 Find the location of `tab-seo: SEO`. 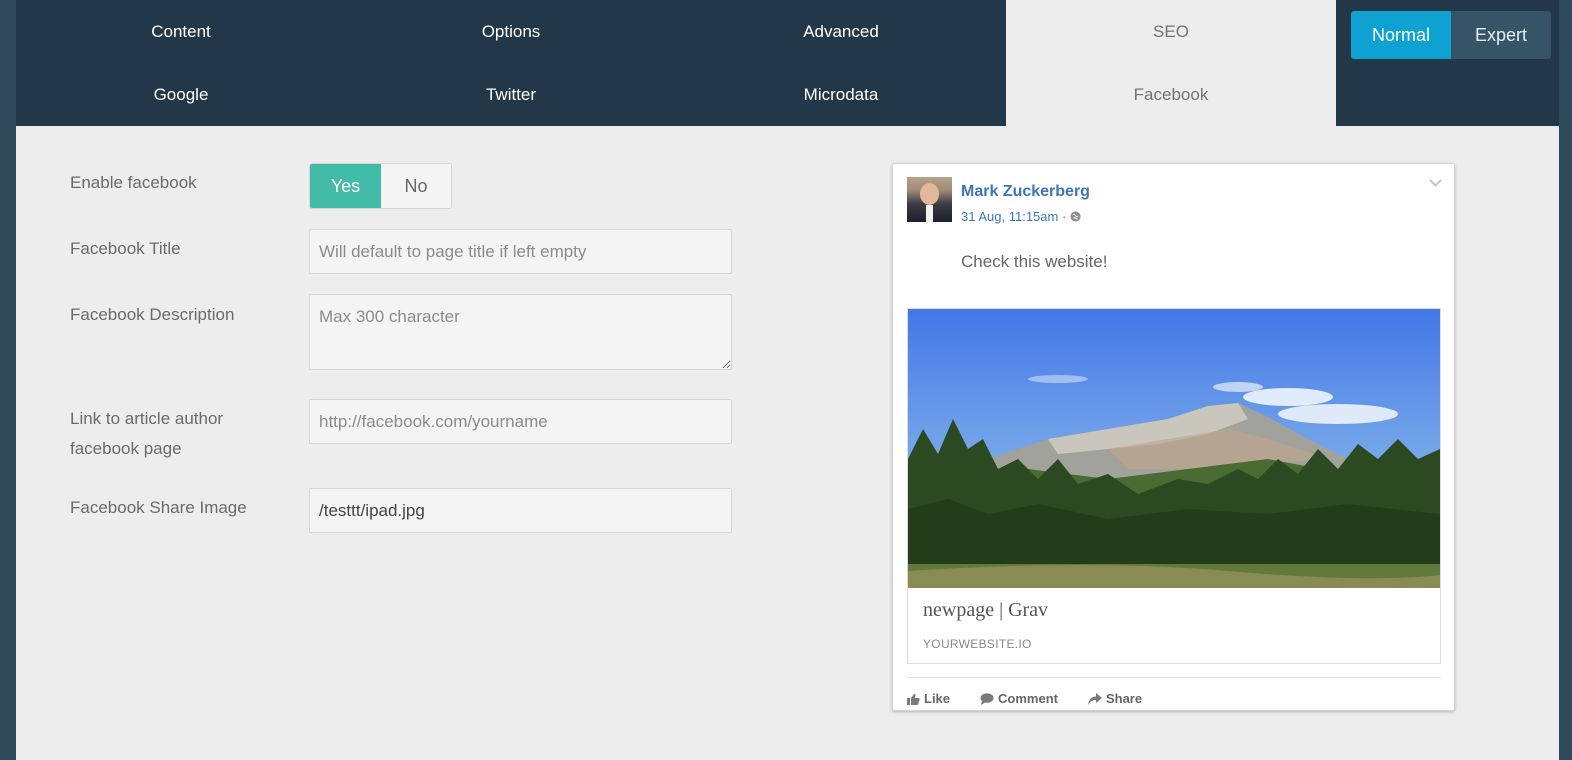

tab-seo: SEO is located at coordinates (1171, 31).